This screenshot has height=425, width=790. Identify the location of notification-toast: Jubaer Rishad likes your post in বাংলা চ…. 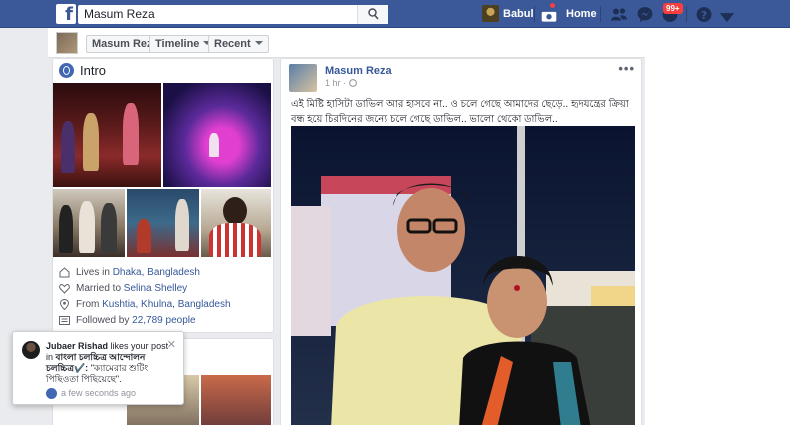
(98, 368).